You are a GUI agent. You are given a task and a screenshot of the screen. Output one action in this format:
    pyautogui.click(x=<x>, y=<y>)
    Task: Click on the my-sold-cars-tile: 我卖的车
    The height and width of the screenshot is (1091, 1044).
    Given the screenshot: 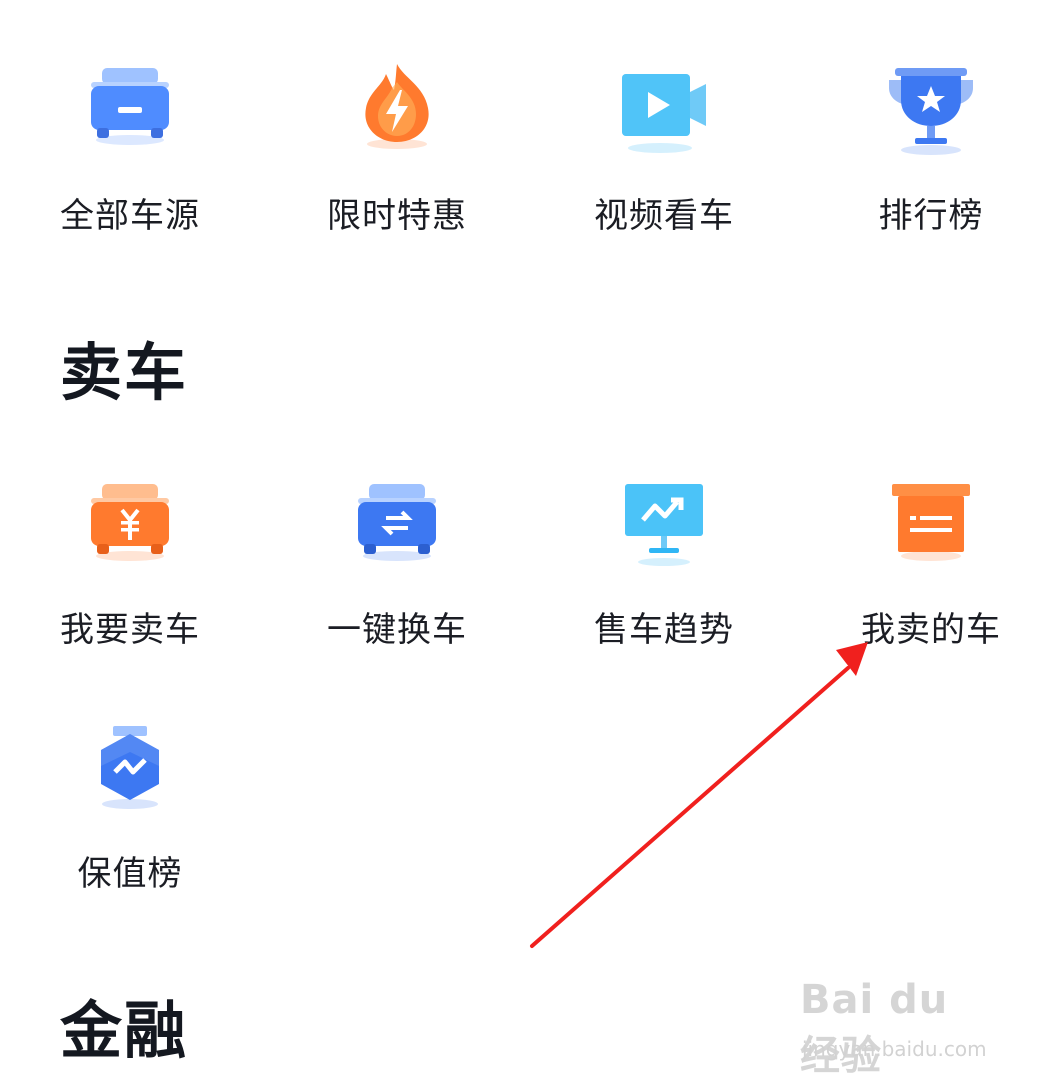 What is the action you would take?
    pyautogui.click(x=922, y=573)
    